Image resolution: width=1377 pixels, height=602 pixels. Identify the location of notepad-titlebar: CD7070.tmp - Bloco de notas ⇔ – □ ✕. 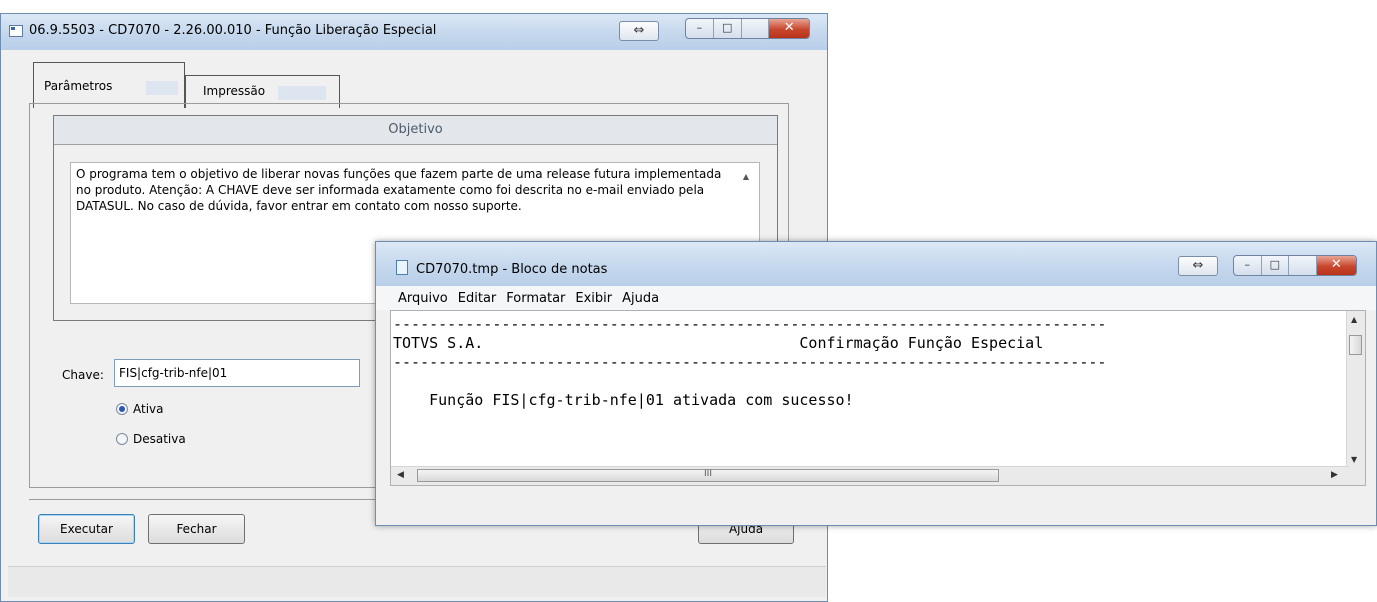
(876, 264).